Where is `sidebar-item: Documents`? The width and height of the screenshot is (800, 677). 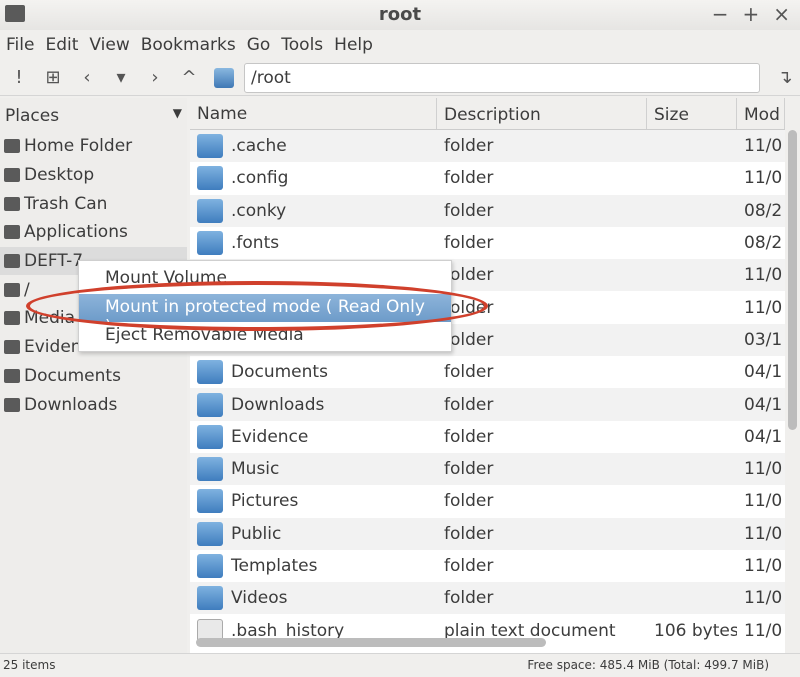 sidebar-item: Documents is located at coordinates (93, 376).